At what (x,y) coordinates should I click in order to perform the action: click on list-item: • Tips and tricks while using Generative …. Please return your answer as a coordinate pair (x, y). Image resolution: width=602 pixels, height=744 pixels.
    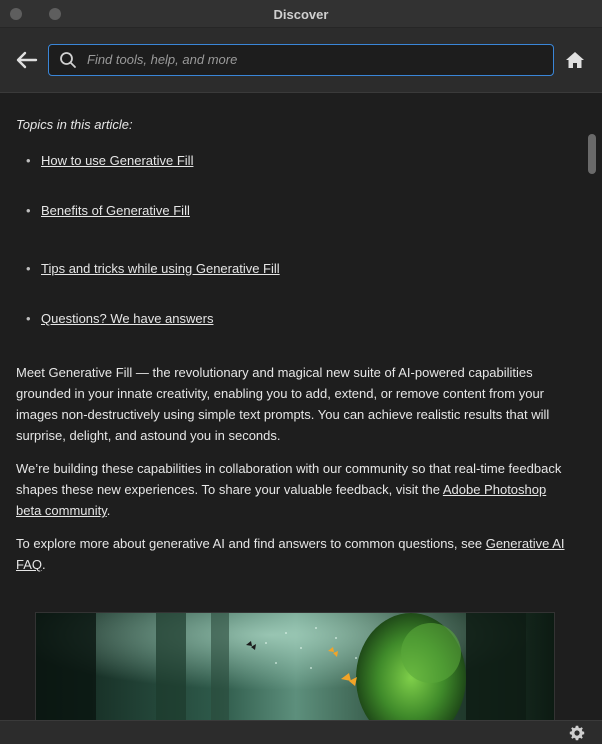
    Looking at the image, I should click on (153, 268).